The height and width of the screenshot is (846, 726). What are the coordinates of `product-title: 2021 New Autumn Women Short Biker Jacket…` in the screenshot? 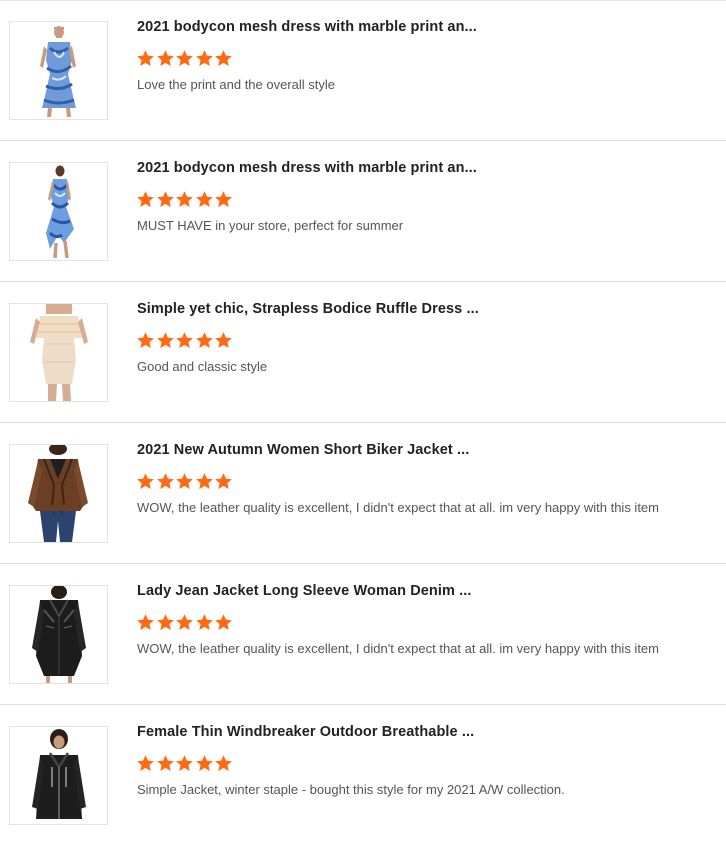 It's located at (303, 450).